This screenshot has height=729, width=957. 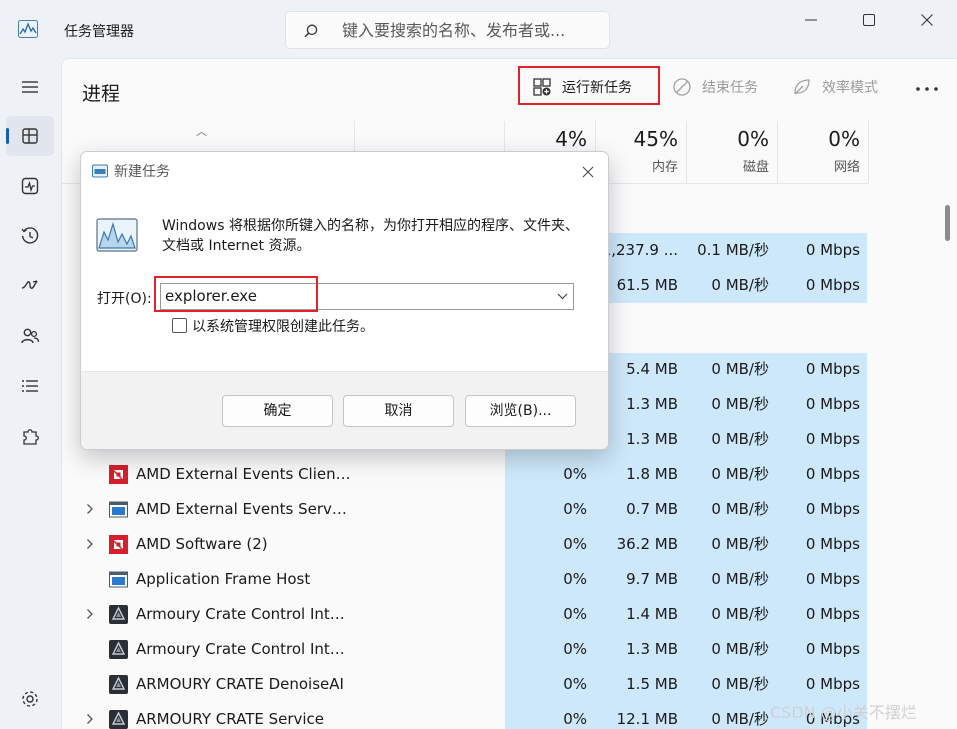 What do you see at coordinates (947, 223) in the screenshot?
I see `vertical-scrollbar` at bounding box center [947, 223].